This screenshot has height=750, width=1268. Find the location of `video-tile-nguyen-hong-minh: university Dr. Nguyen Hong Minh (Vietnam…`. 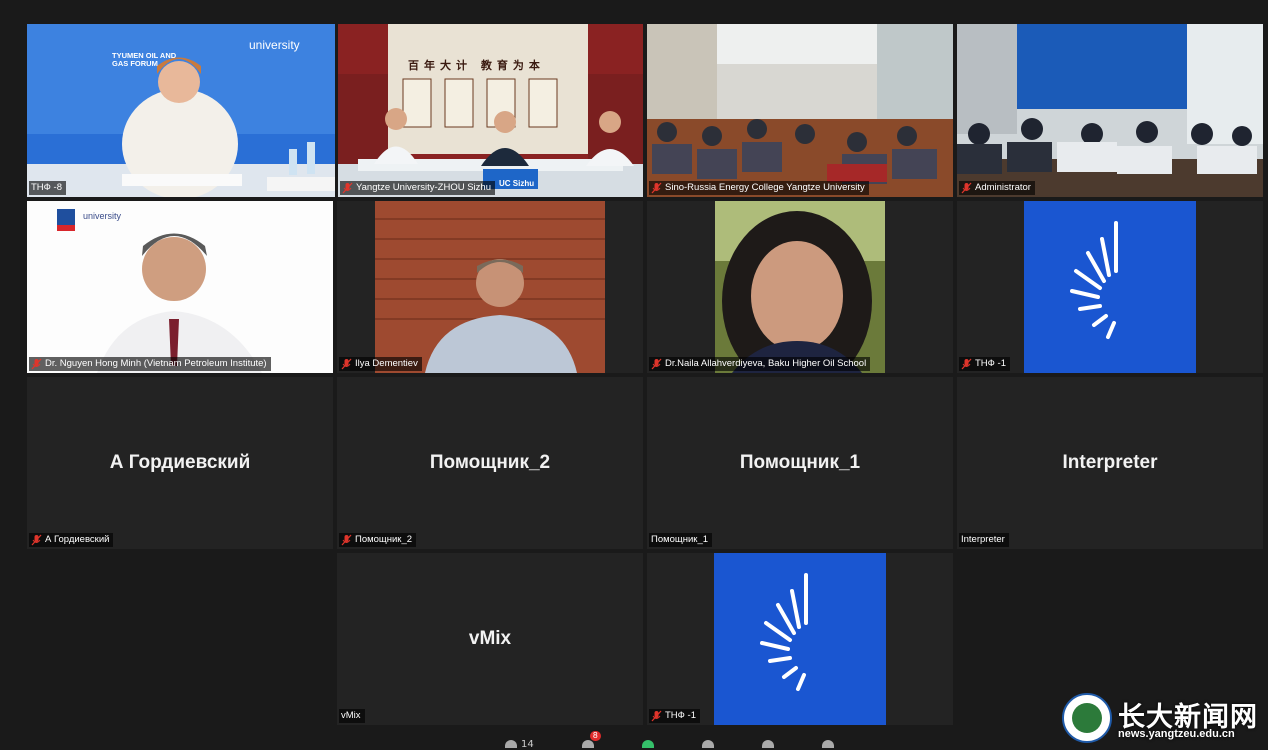

video-tile-nguyen-hong-minh: university Dr. Nguyen Hong Minh (Vietnam… is located at coordinates (180, 287).